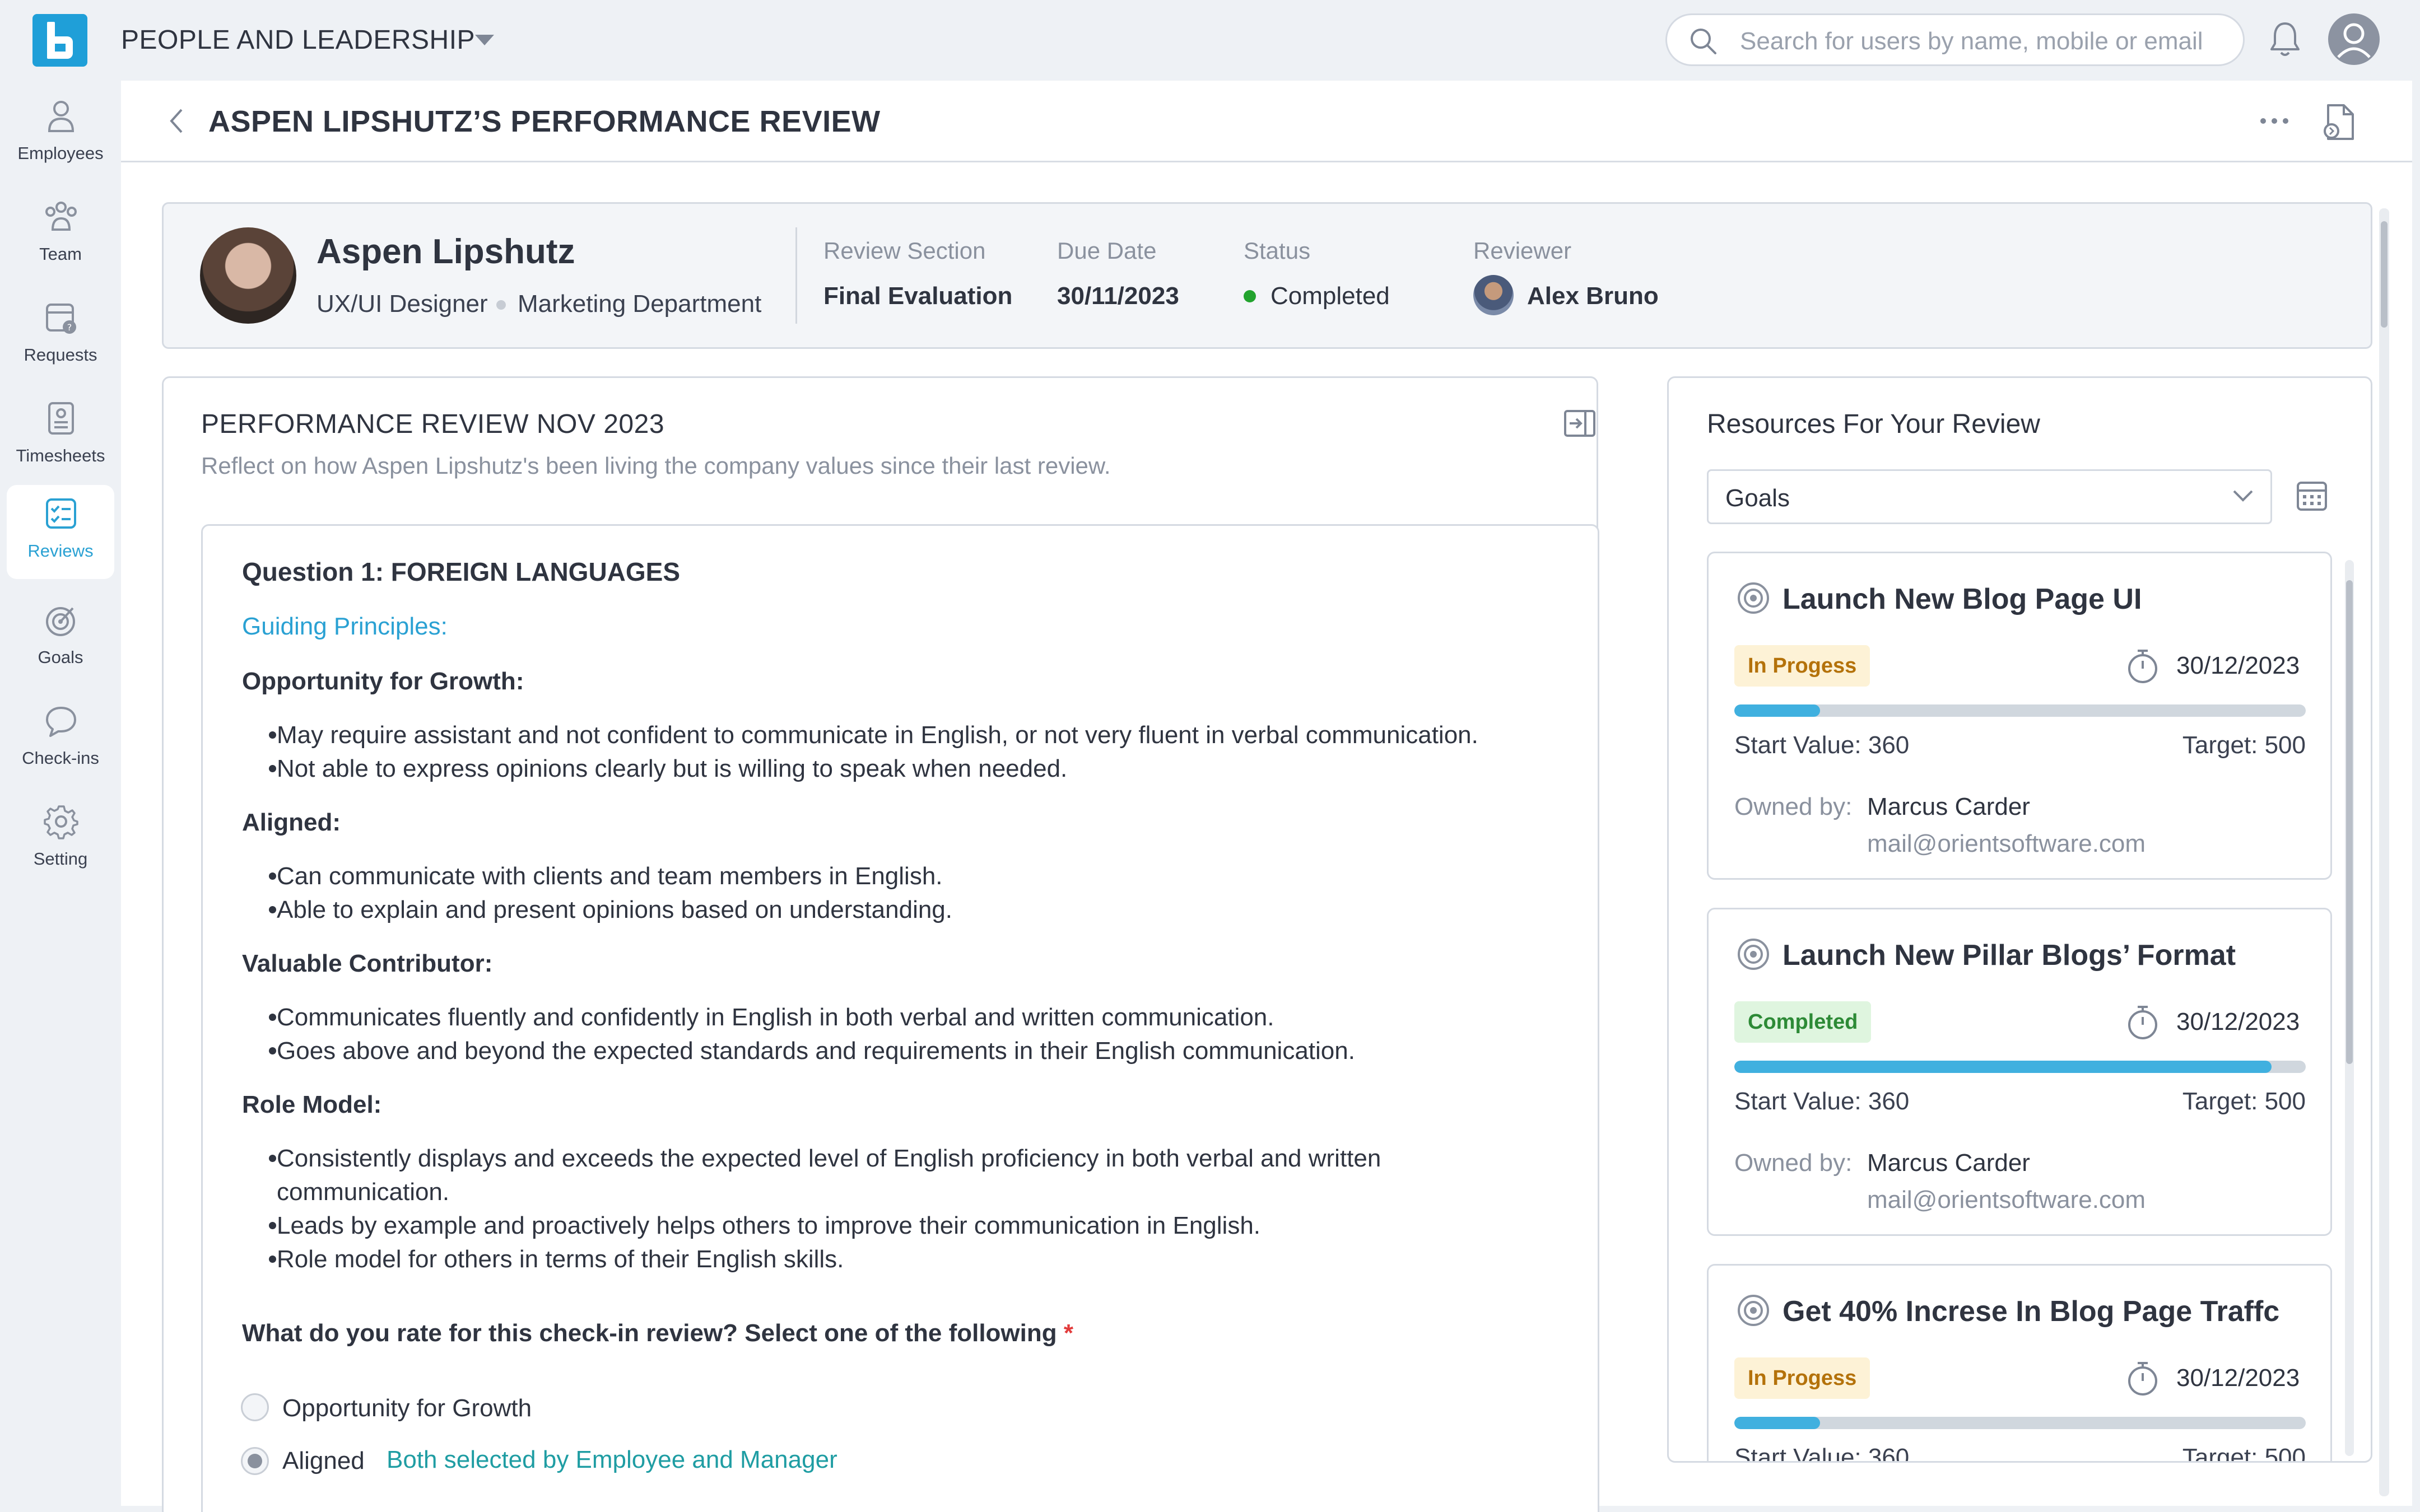 This screenshot has height=1512, width=2420. I want to click on search-icon, so click(1704, 42).